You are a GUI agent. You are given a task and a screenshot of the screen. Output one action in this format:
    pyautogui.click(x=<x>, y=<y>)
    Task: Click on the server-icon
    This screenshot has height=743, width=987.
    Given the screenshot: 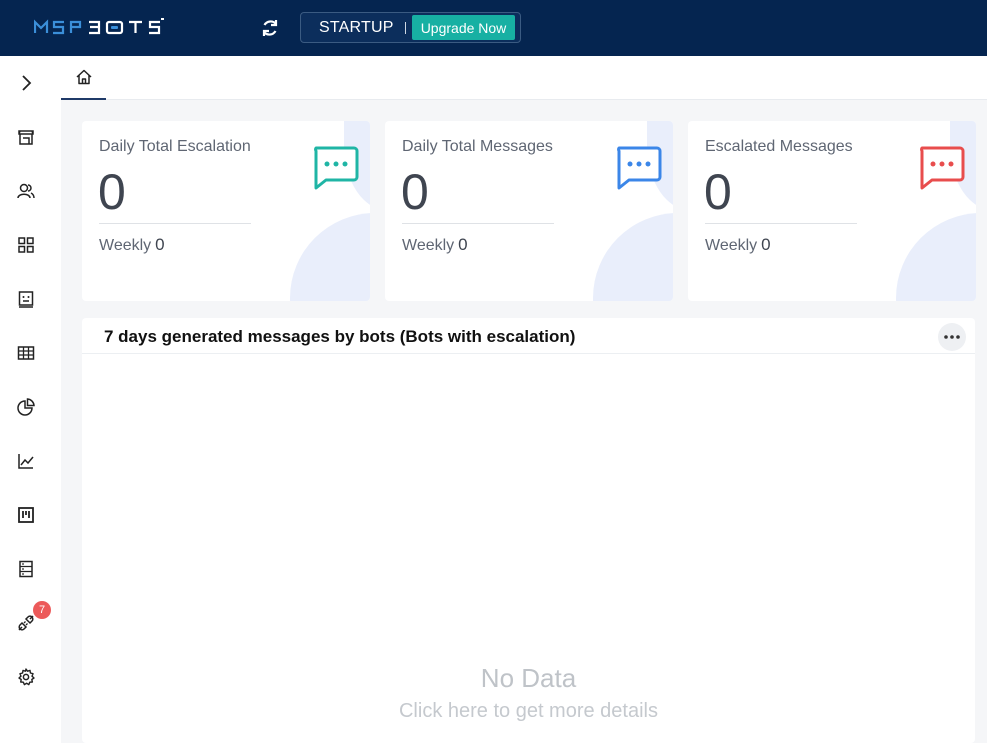 What is the action you would take?
    pyautogui.click(x=26, y=569)
    